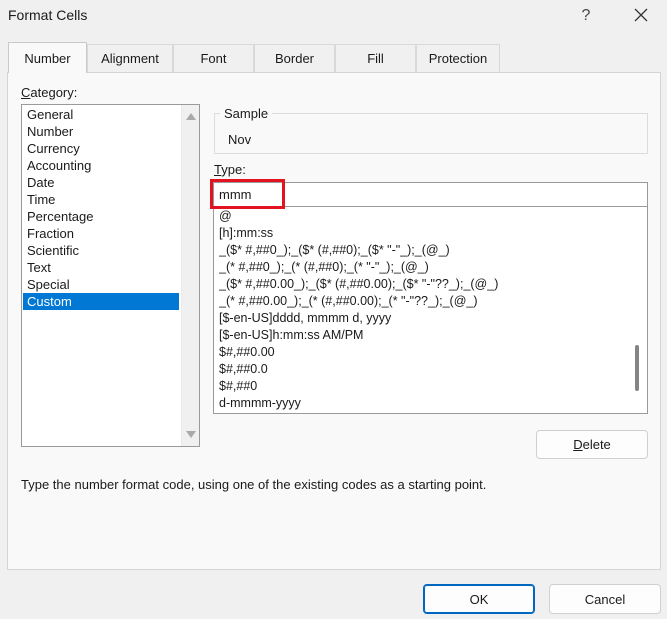 Image resolution: width=667 pixels, height=619 pixels. What do you see at coordinates (423, 216) in the screenshot?
I see `format-item: @` at bounding box center [423, 216].